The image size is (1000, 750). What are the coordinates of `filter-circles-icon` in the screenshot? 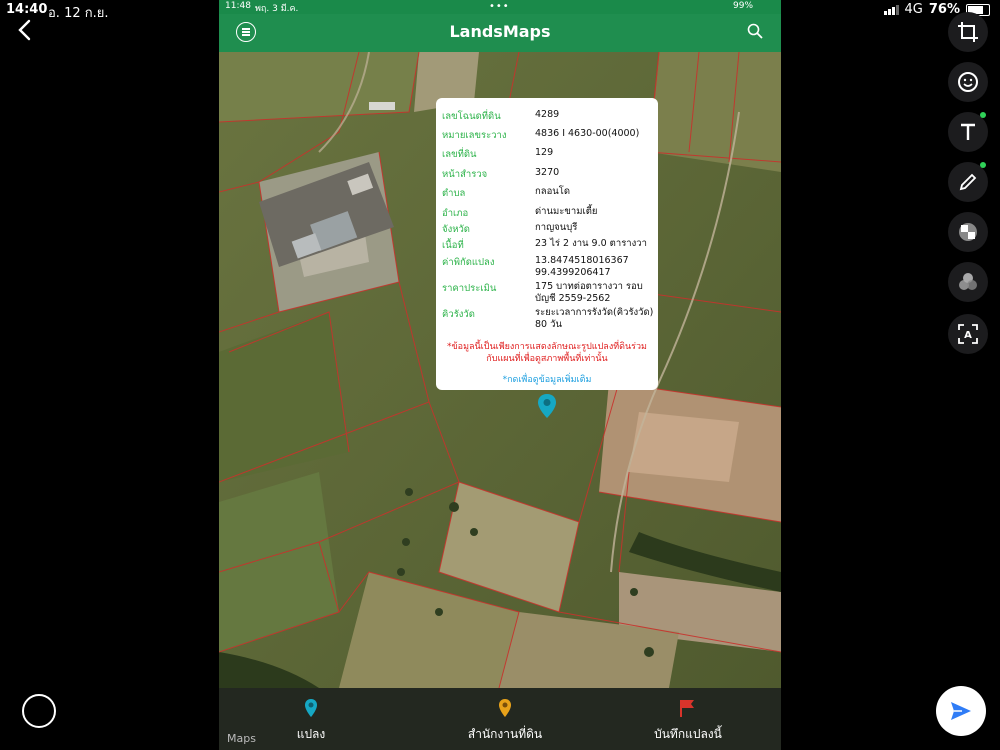 It's located at (968, 281).